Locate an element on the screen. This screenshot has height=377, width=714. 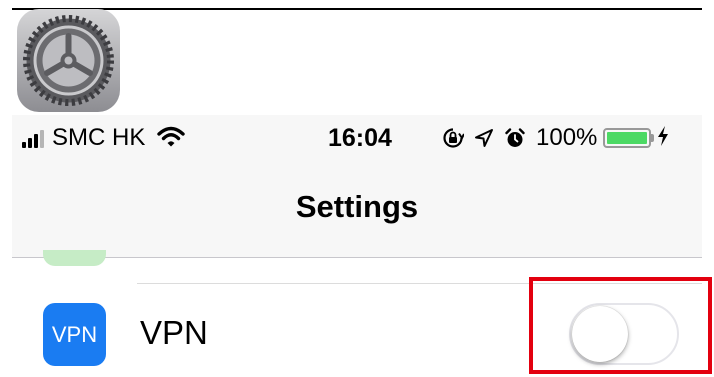
status-left: SMC HK is located at coordinates (104, 138).